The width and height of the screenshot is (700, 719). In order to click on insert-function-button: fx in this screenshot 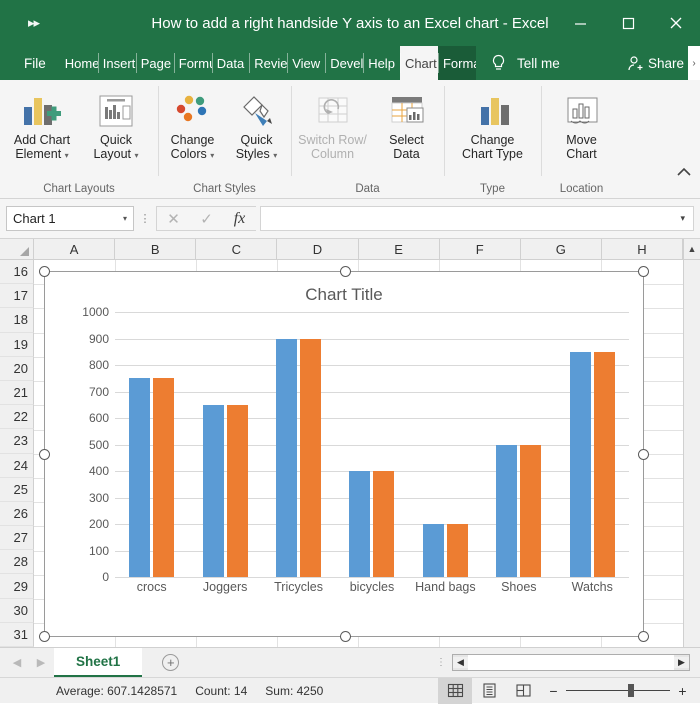, I will do `click(239, 218)`.